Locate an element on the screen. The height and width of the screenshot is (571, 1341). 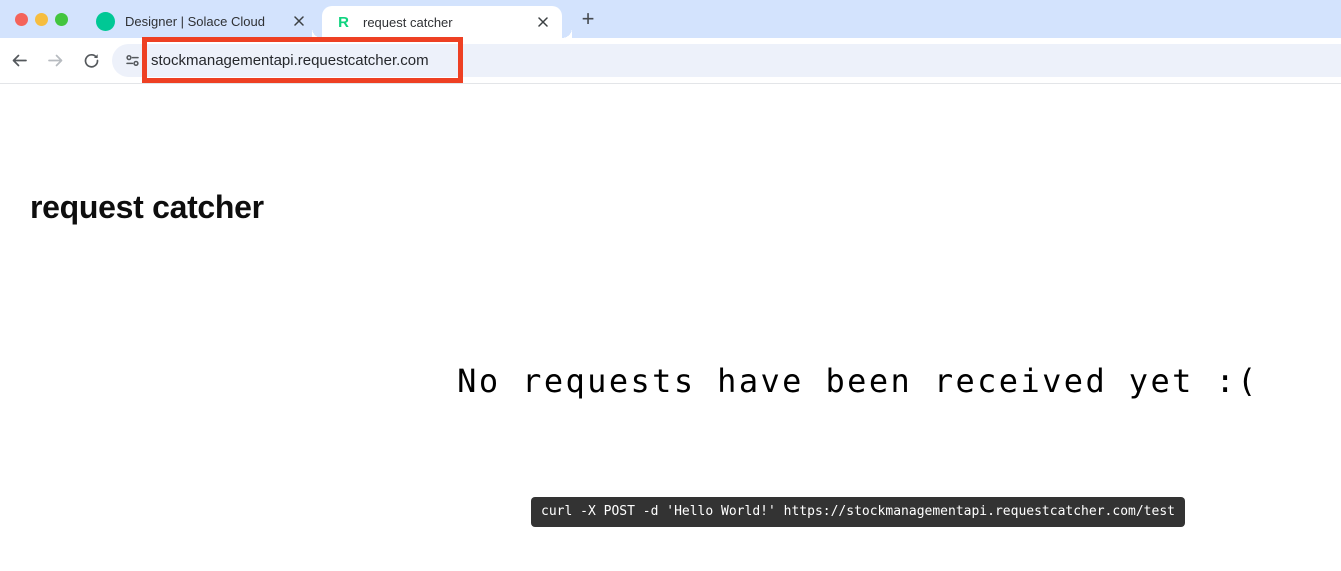
back-button is located at coordinates (19, 60).